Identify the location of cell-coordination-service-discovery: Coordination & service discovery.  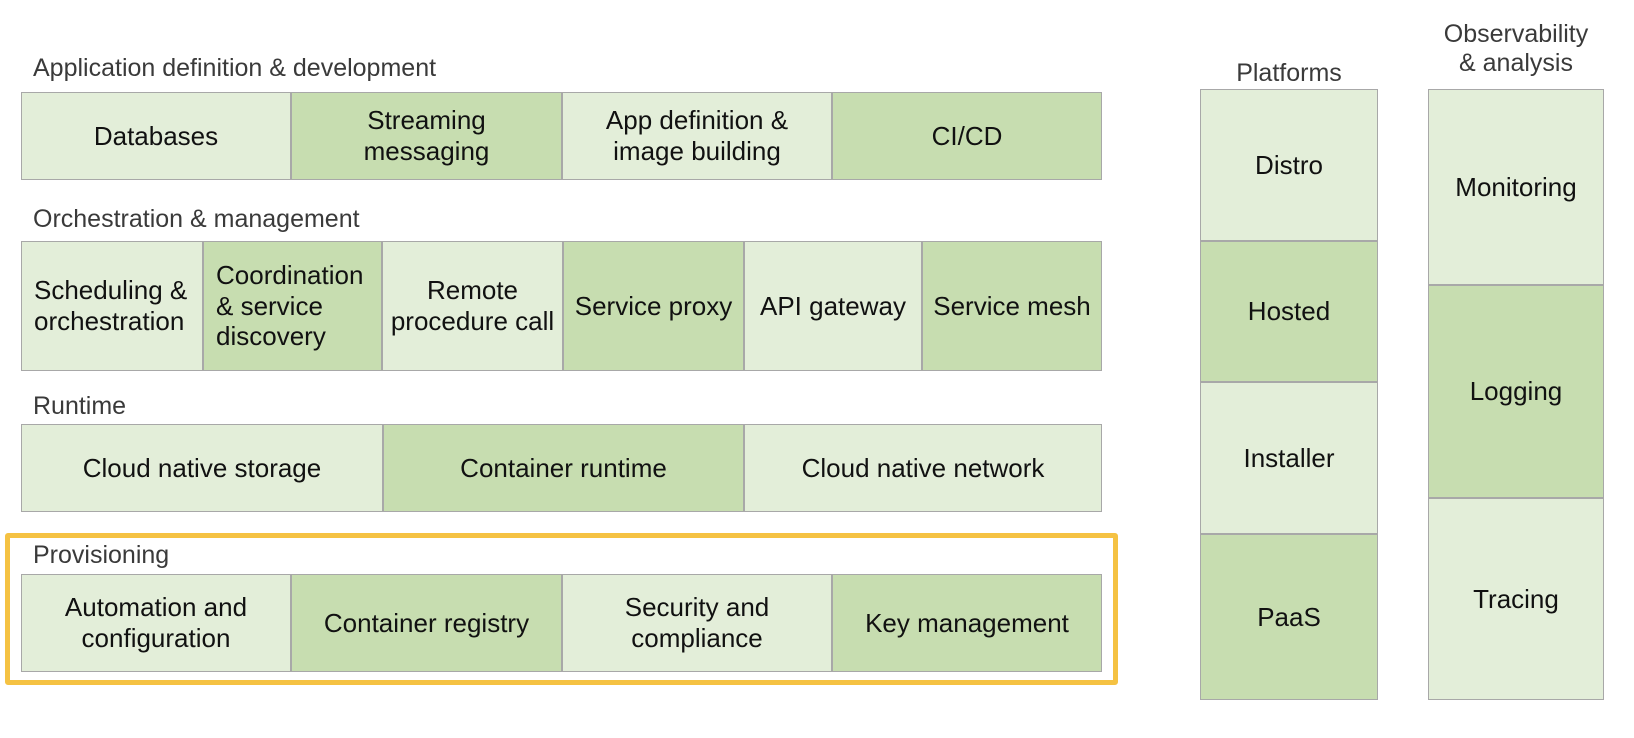
(292, 306).